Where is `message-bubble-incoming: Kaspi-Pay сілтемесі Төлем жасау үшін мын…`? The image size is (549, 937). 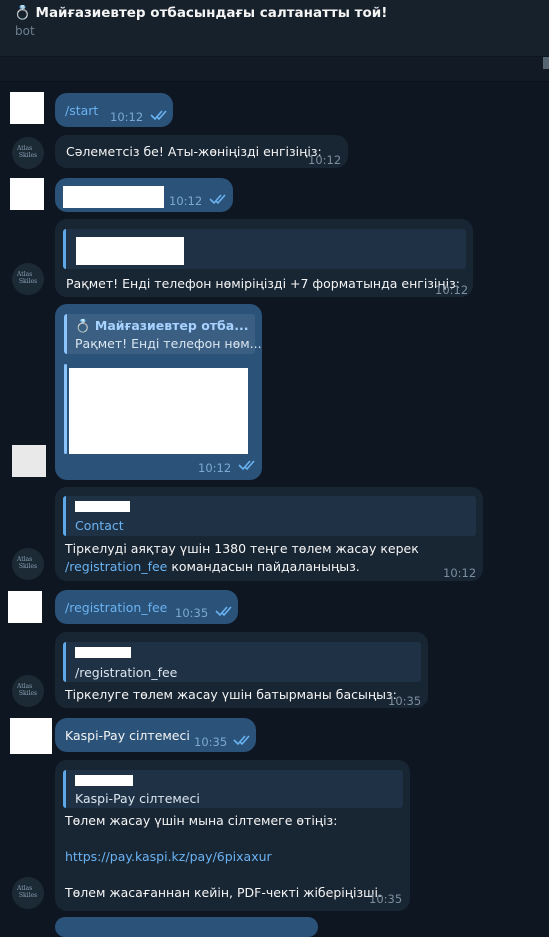 message-bubble-incoming: Kaspi-Pay сілтемесі Төлем жасау үшін мын… is located at coordinates (232, 835).